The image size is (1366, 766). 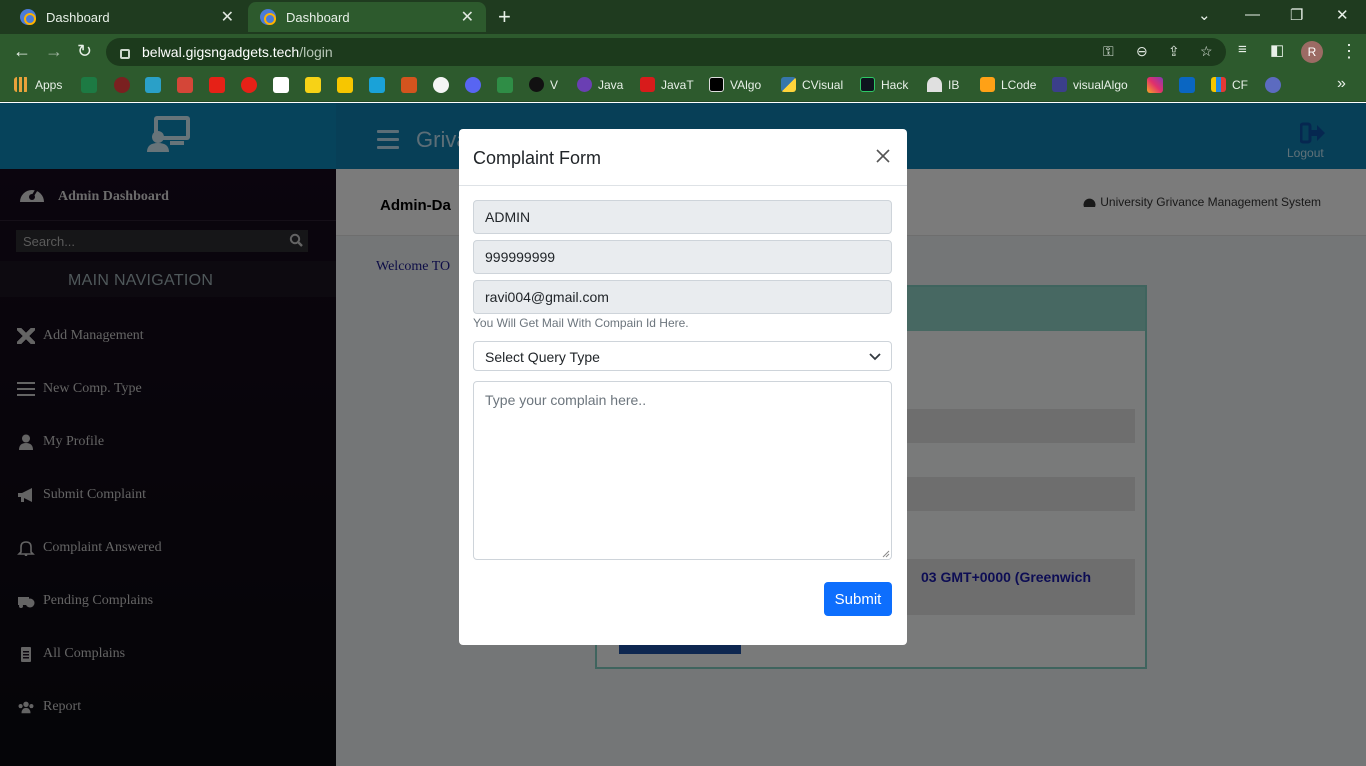 What do you see at coordinates (1108, 51) in the screenshot?
I see `key-icon: ⚿` at bounding box center [1108, 51].